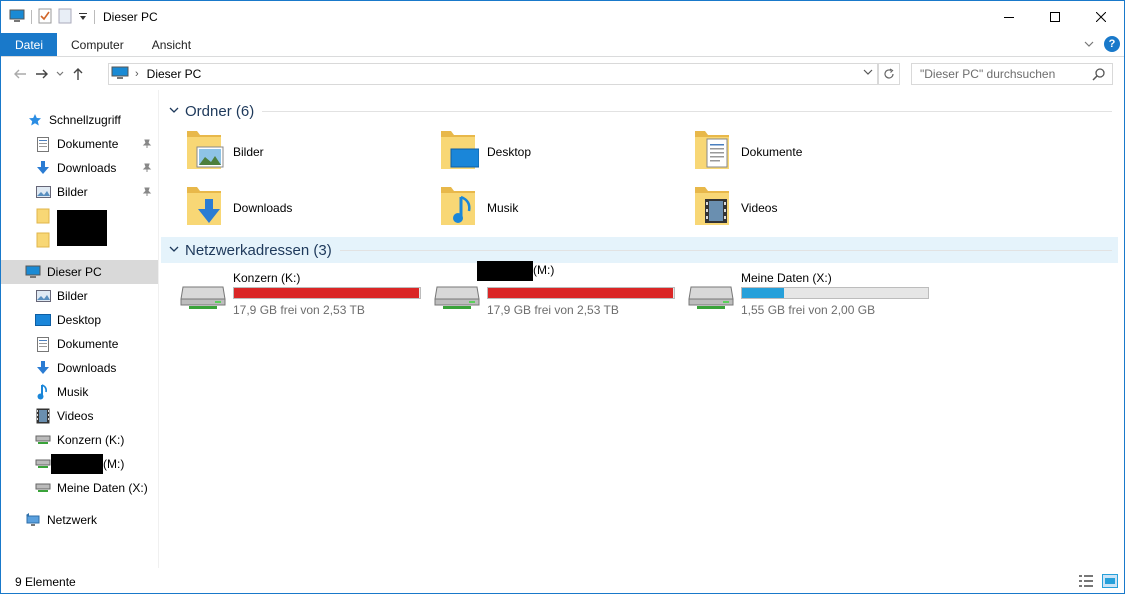 This screenshot has height=594, width=1125. Describe the element at coordinates (78, 74) in the screenshot. I see `up-button` at that location.